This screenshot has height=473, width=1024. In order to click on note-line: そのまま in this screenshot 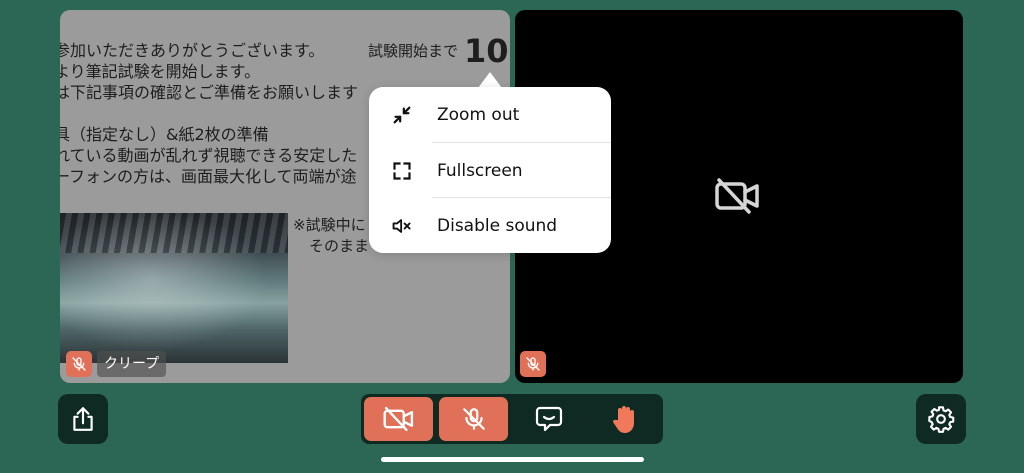, I will do `click(339, 246)`.